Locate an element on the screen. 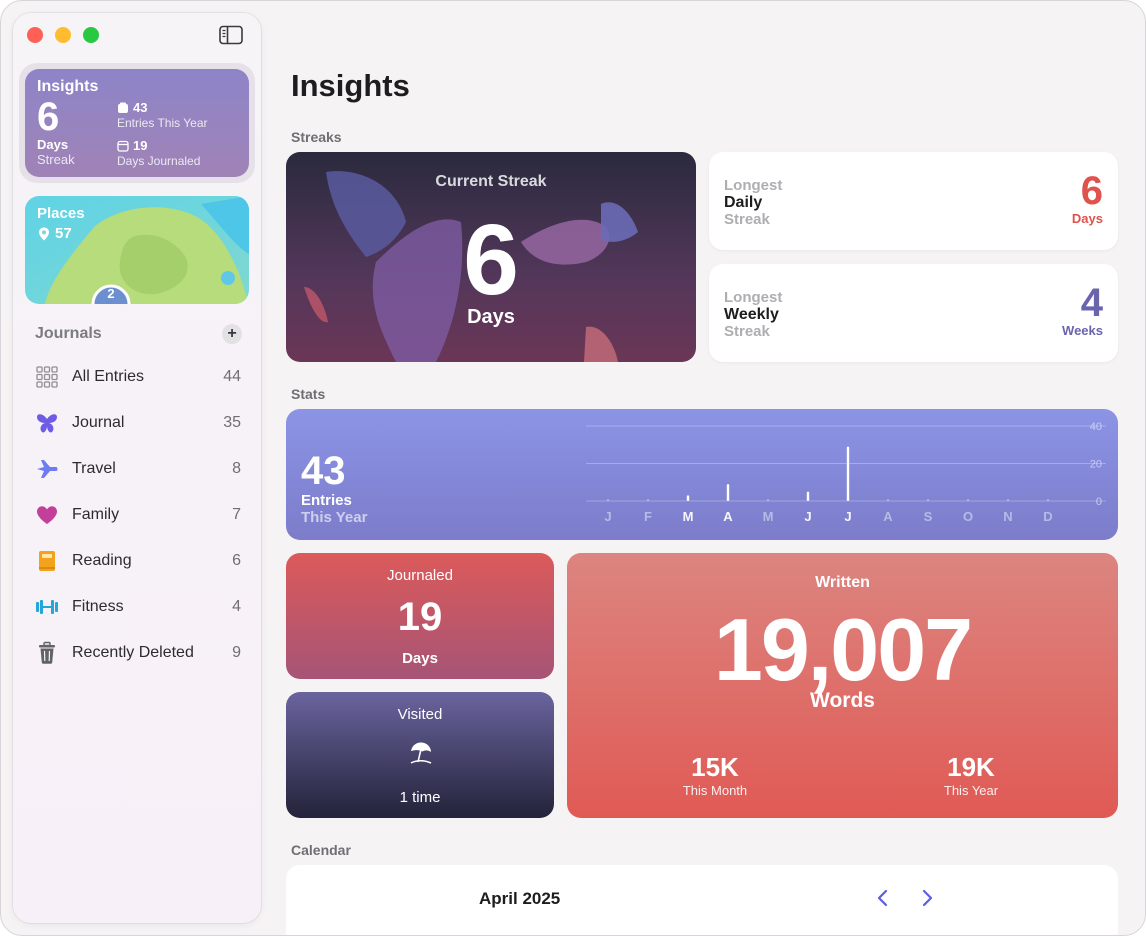 Image resolution: width=1146 pixels, height=936 pixels. journal-item-travel: Travel 8 is located at coordinates (139, 469).